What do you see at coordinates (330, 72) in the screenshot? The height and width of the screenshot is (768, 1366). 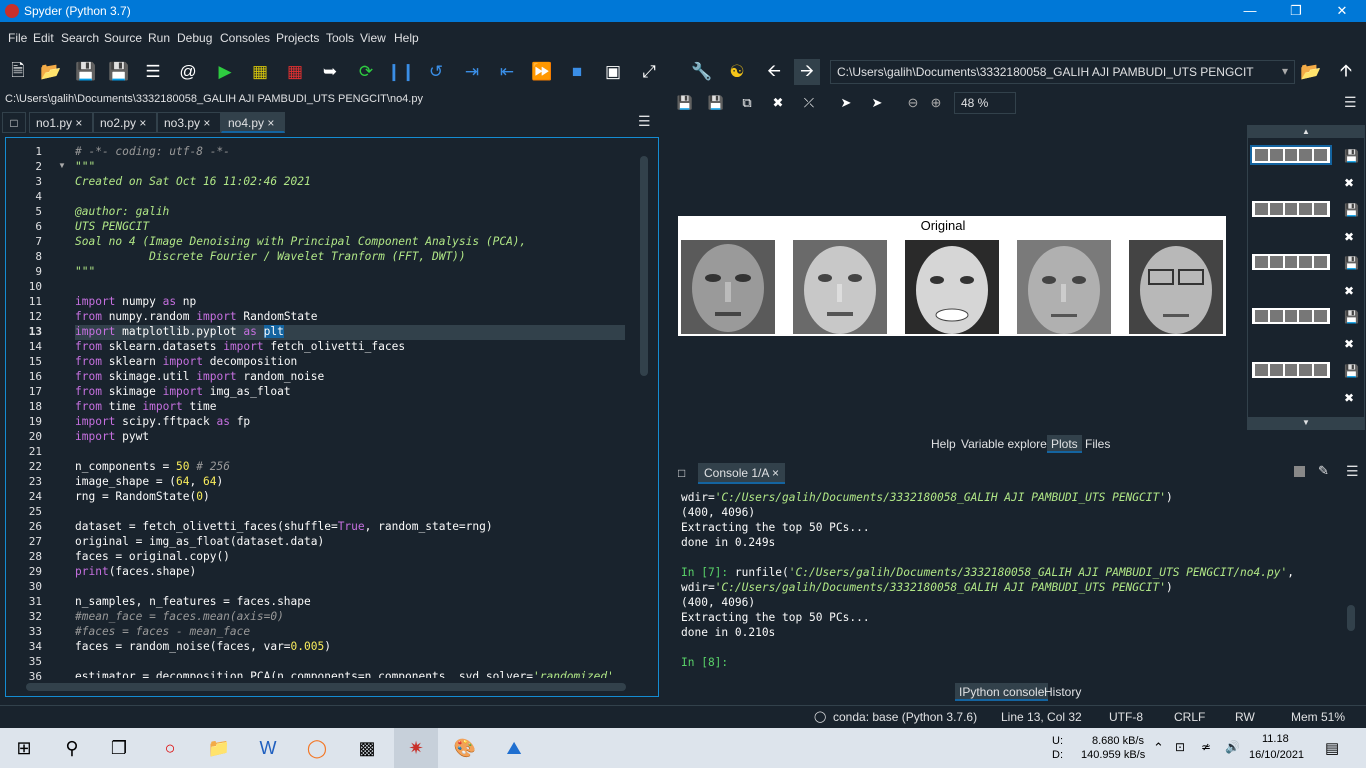 I see `run-selection-icon: ➥` at bounding box center [330, 72].